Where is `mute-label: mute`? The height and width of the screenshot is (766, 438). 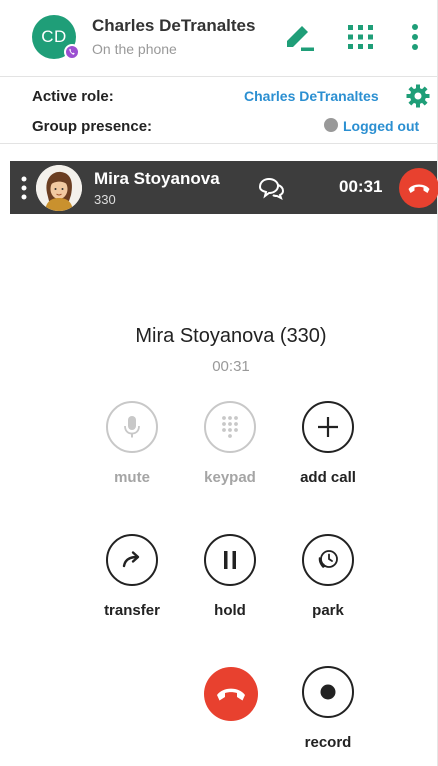
mute-label: mute is located at coordinates (132, 477).